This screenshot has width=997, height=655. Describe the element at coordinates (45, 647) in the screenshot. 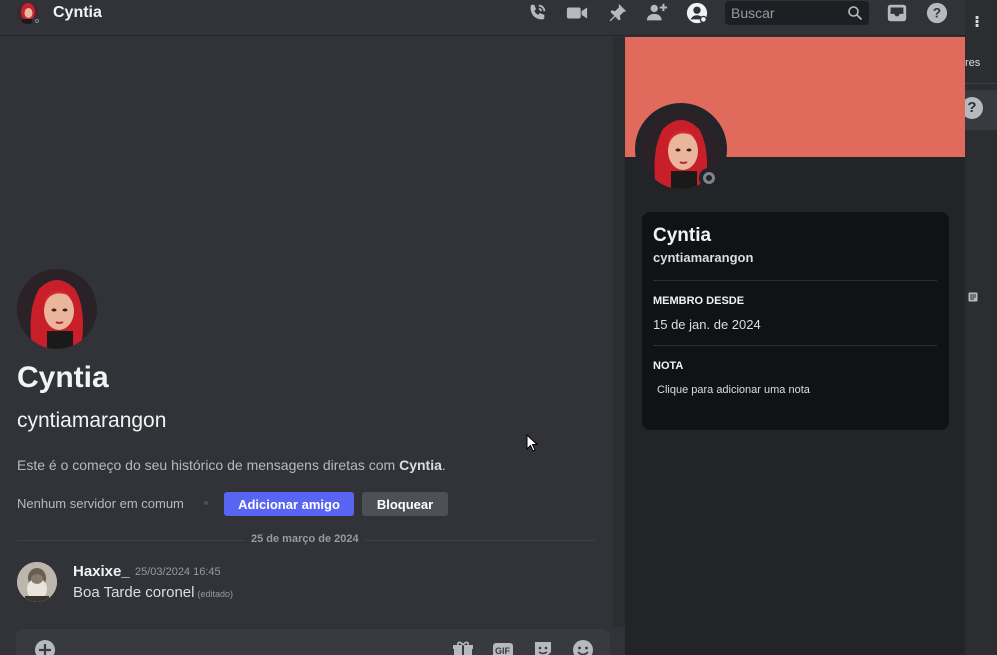

I see `add-attachment-icon` at that location.